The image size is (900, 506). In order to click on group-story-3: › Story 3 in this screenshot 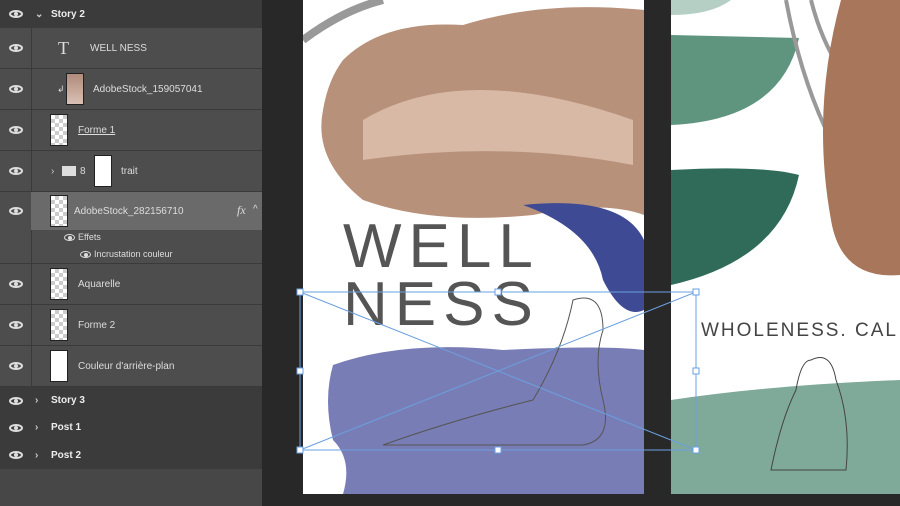, I will do `click(131, 400)`.